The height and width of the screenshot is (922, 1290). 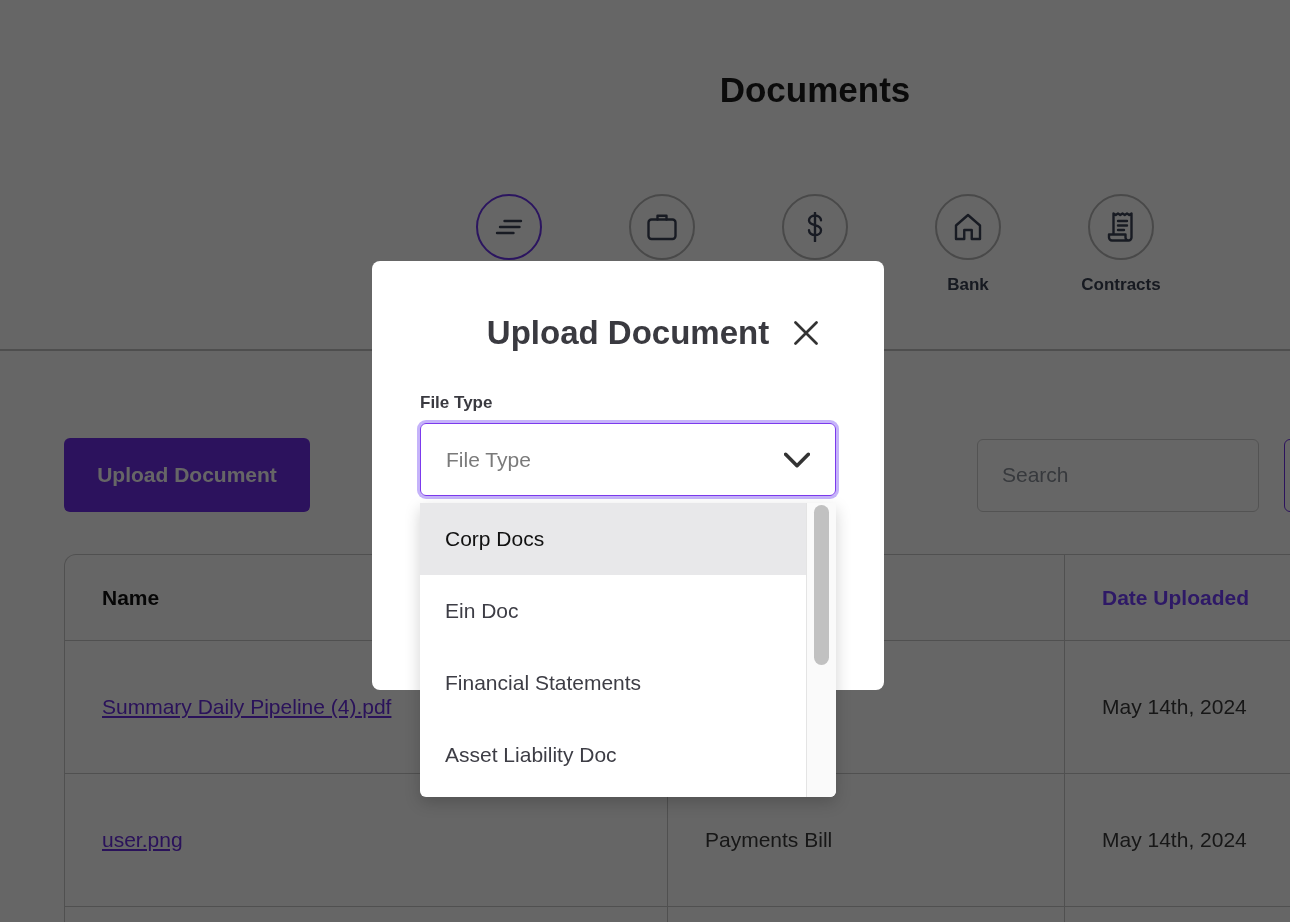 What do you see at coordinates (131, 597) in the screenshot?
I see `column-header: Name` at bounding box center [131, 597].